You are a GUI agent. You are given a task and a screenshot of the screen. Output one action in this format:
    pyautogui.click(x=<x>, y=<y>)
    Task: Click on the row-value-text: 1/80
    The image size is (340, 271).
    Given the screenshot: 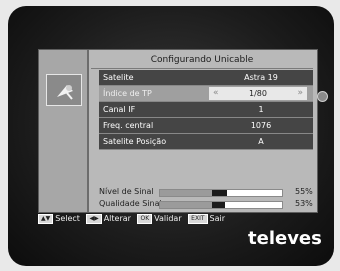 What is the action you would take?
    pyautogui.click(x=258, y=93)
    